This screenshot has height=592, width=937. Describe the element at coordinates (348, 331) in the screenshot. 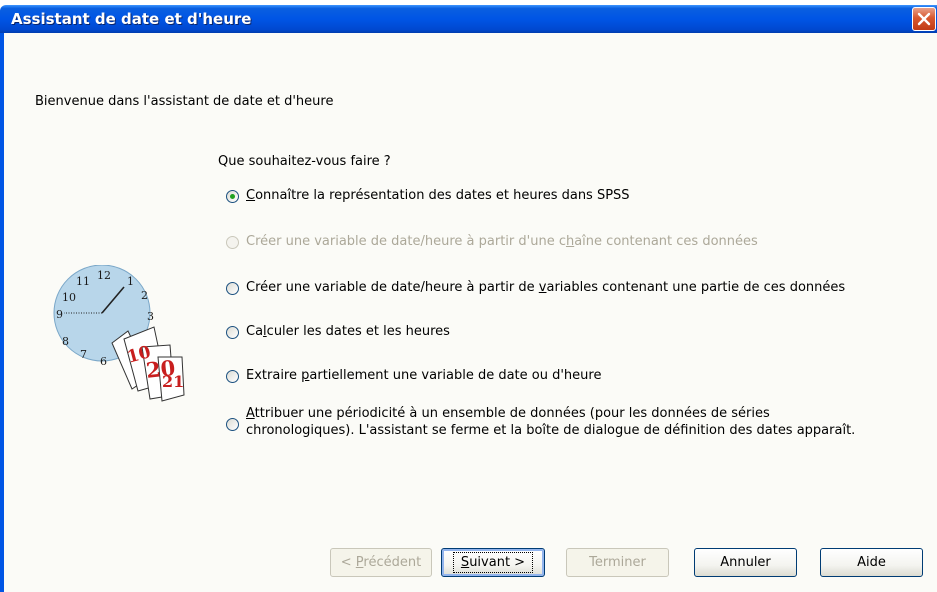

I see `option-label: Calculer les dates et les heures` at that location.